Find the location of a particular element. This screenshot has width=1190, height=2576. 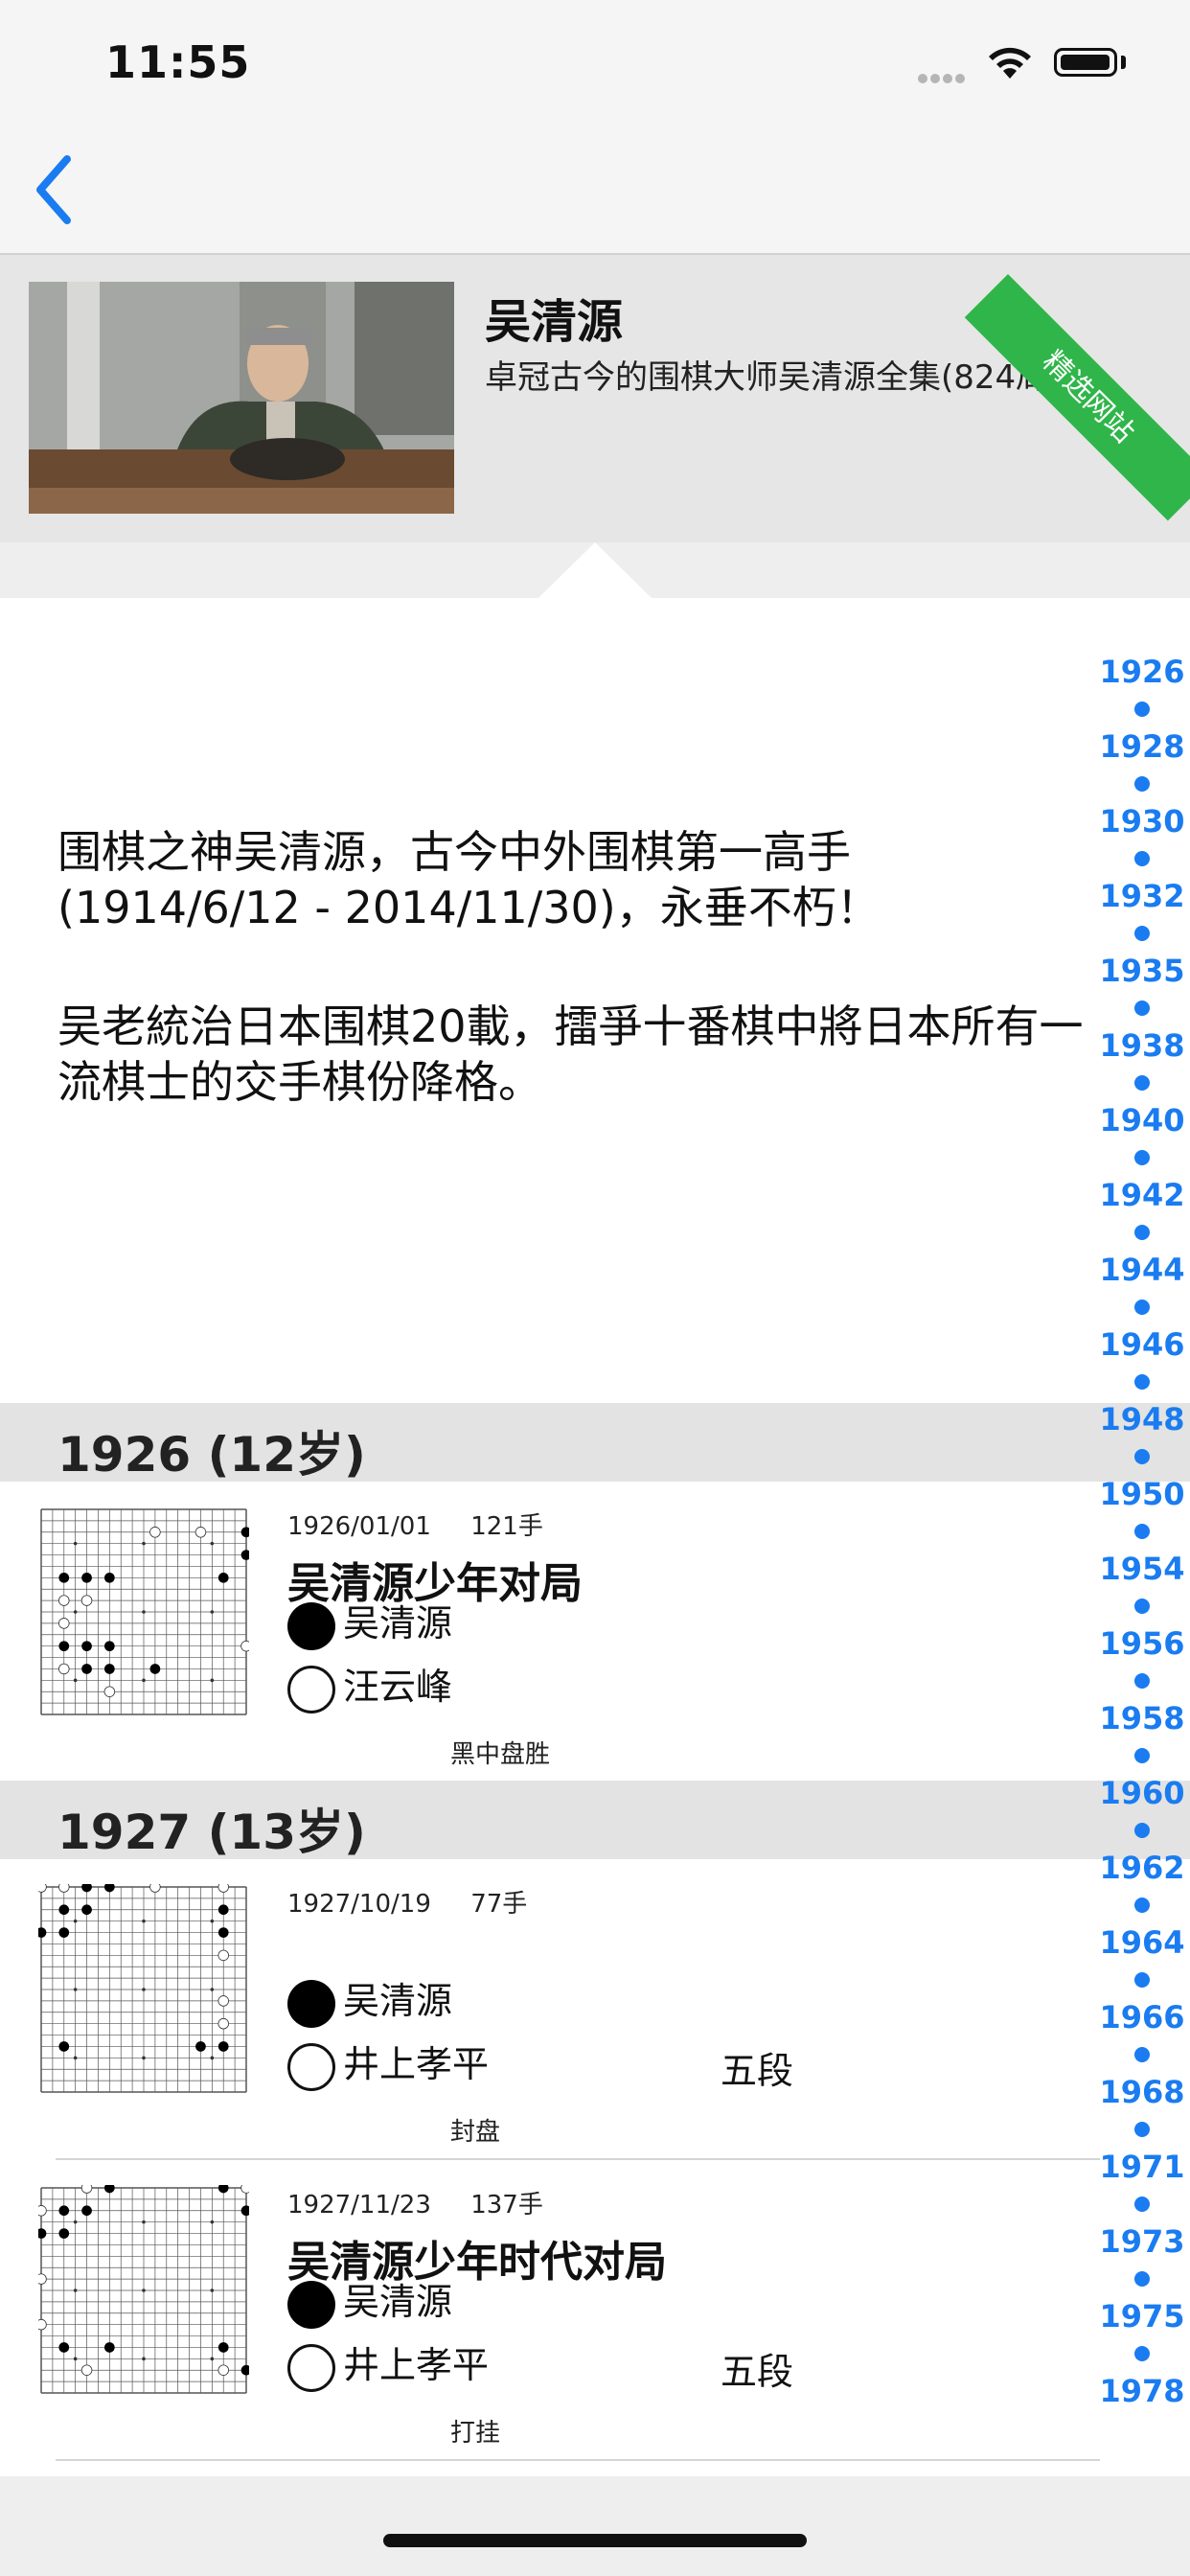

year-index-item: 1973 is located at coordinates (1142, 2241).